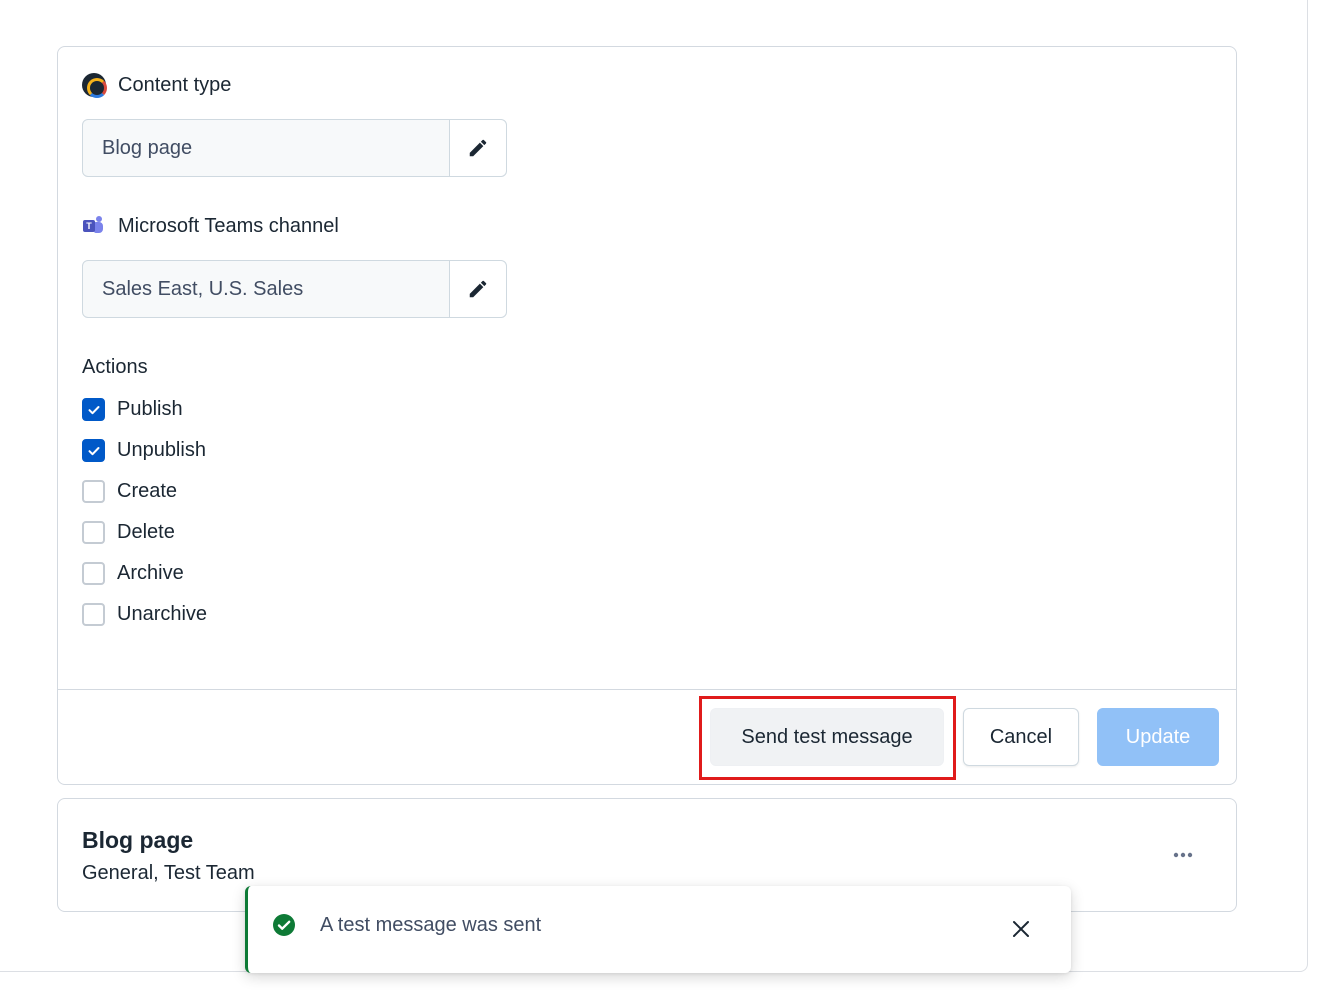  I want to click on send-test-message-button: Send test message, so click(827, 737).